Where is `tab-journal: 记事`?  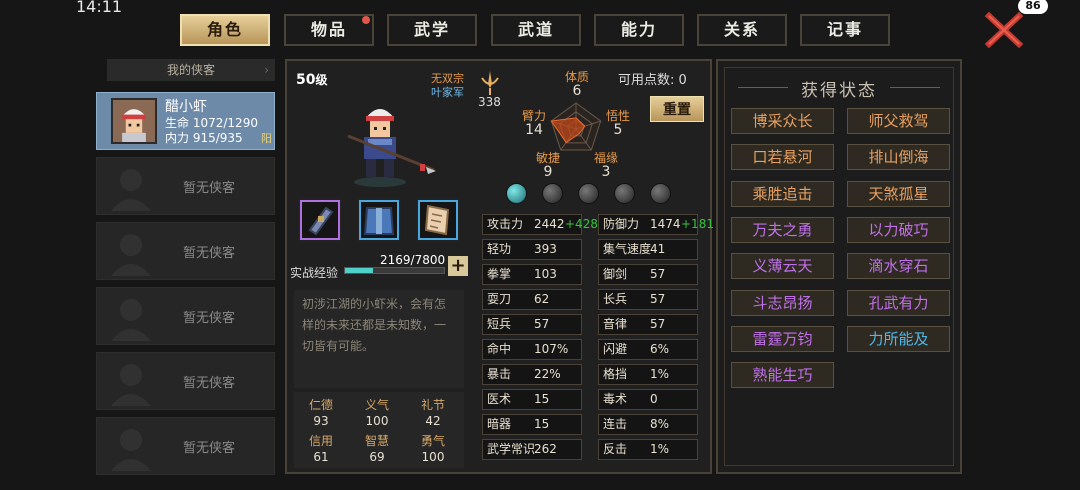 tab-journal: 记事 is located at coordinates (845, 30).